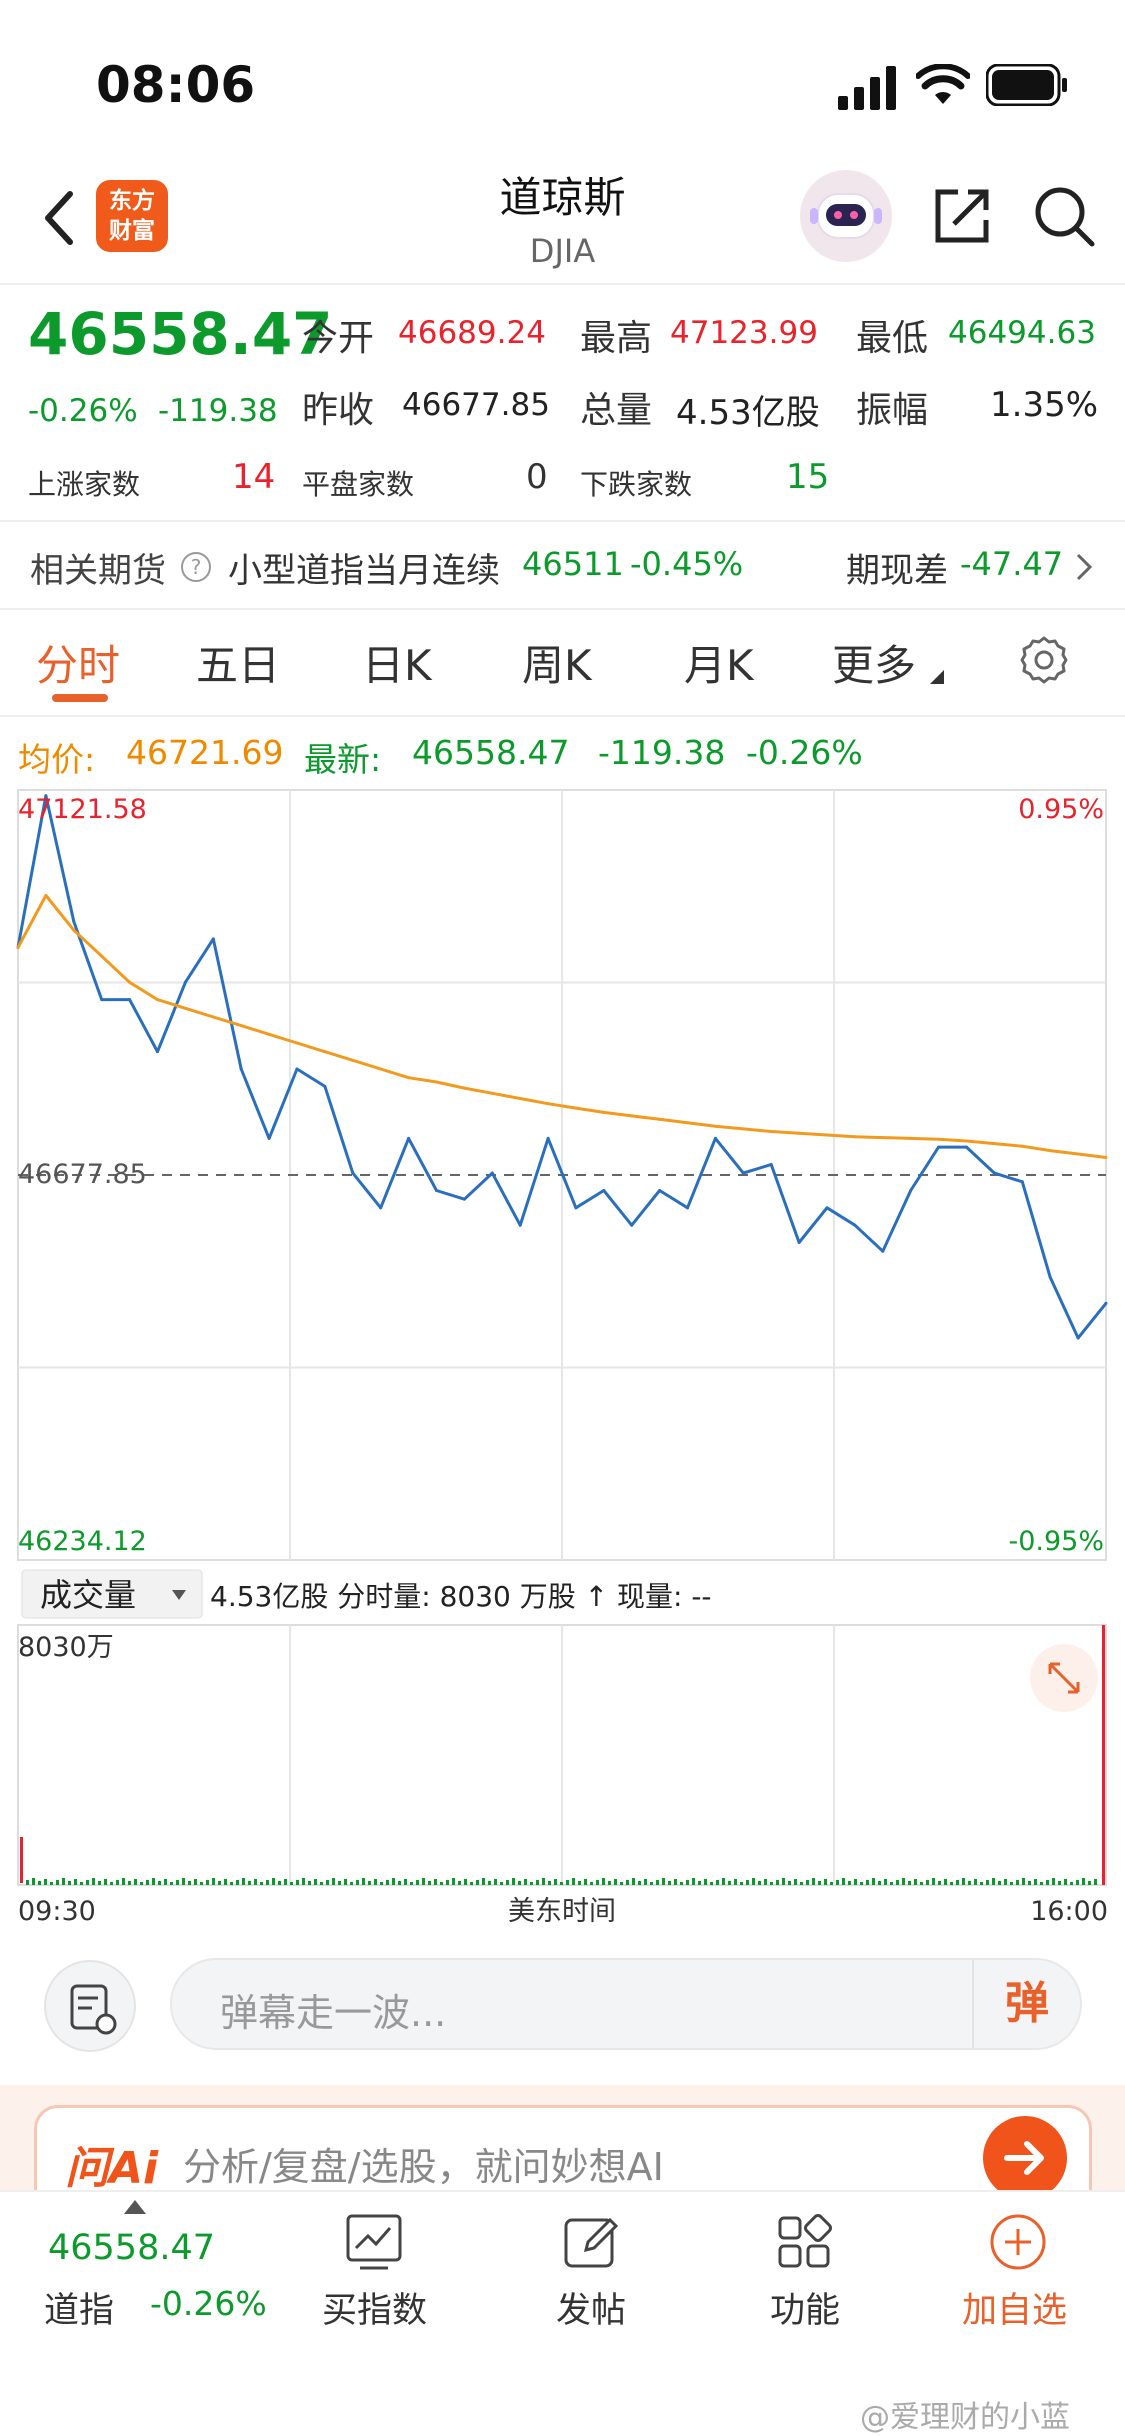  What do you see at coordinates (1069, 1911) in the screenshot?
I see `x-end-label: 16:00` at bounding box center [1069, 1911].